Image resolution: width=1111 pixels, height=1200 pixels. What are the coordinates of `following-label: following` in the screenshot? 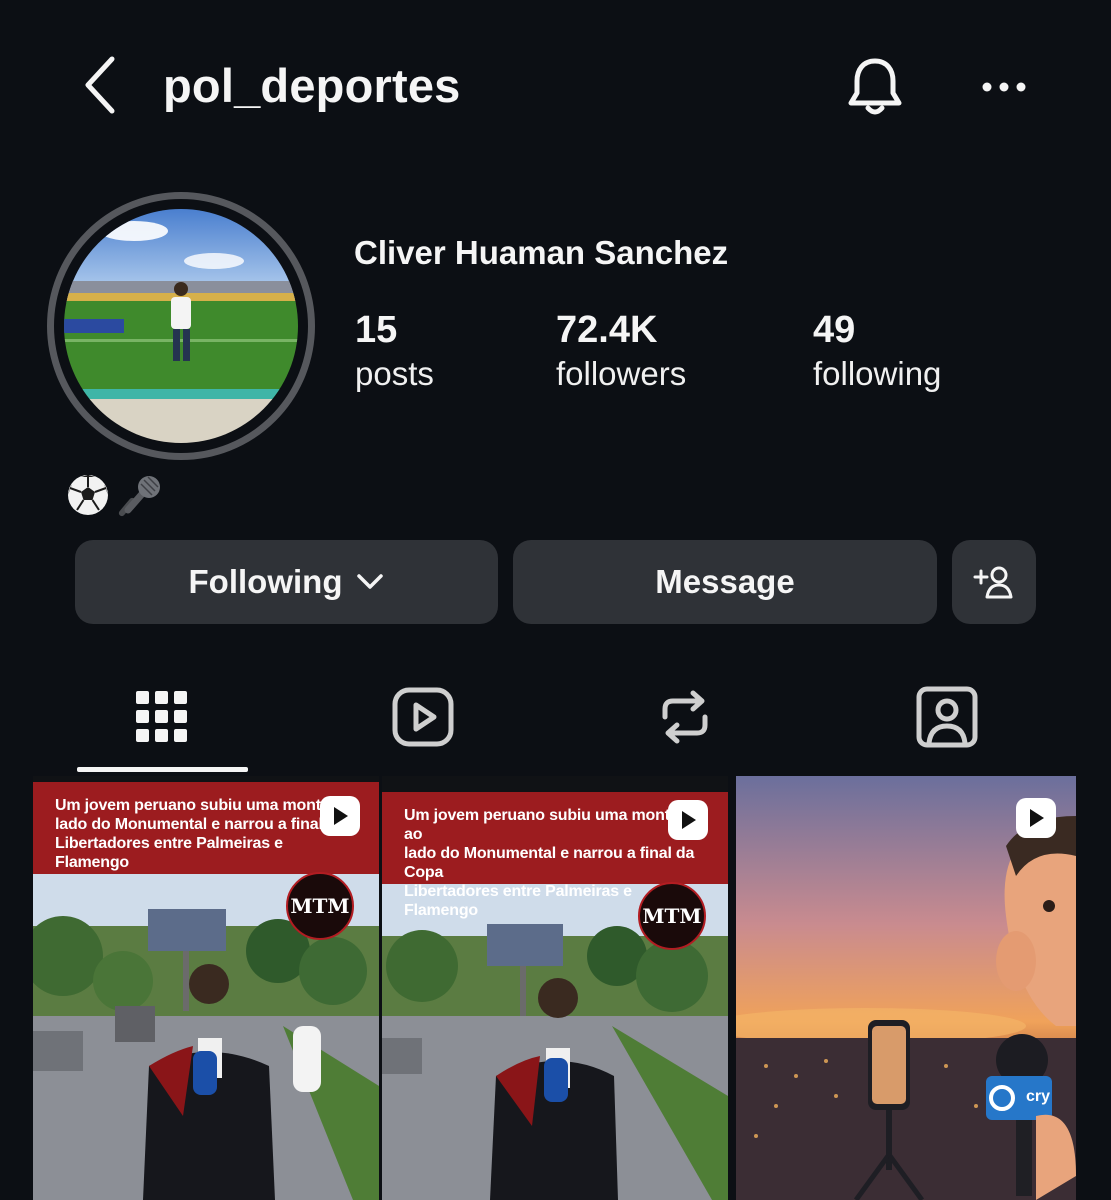 It's located at (877, 373).